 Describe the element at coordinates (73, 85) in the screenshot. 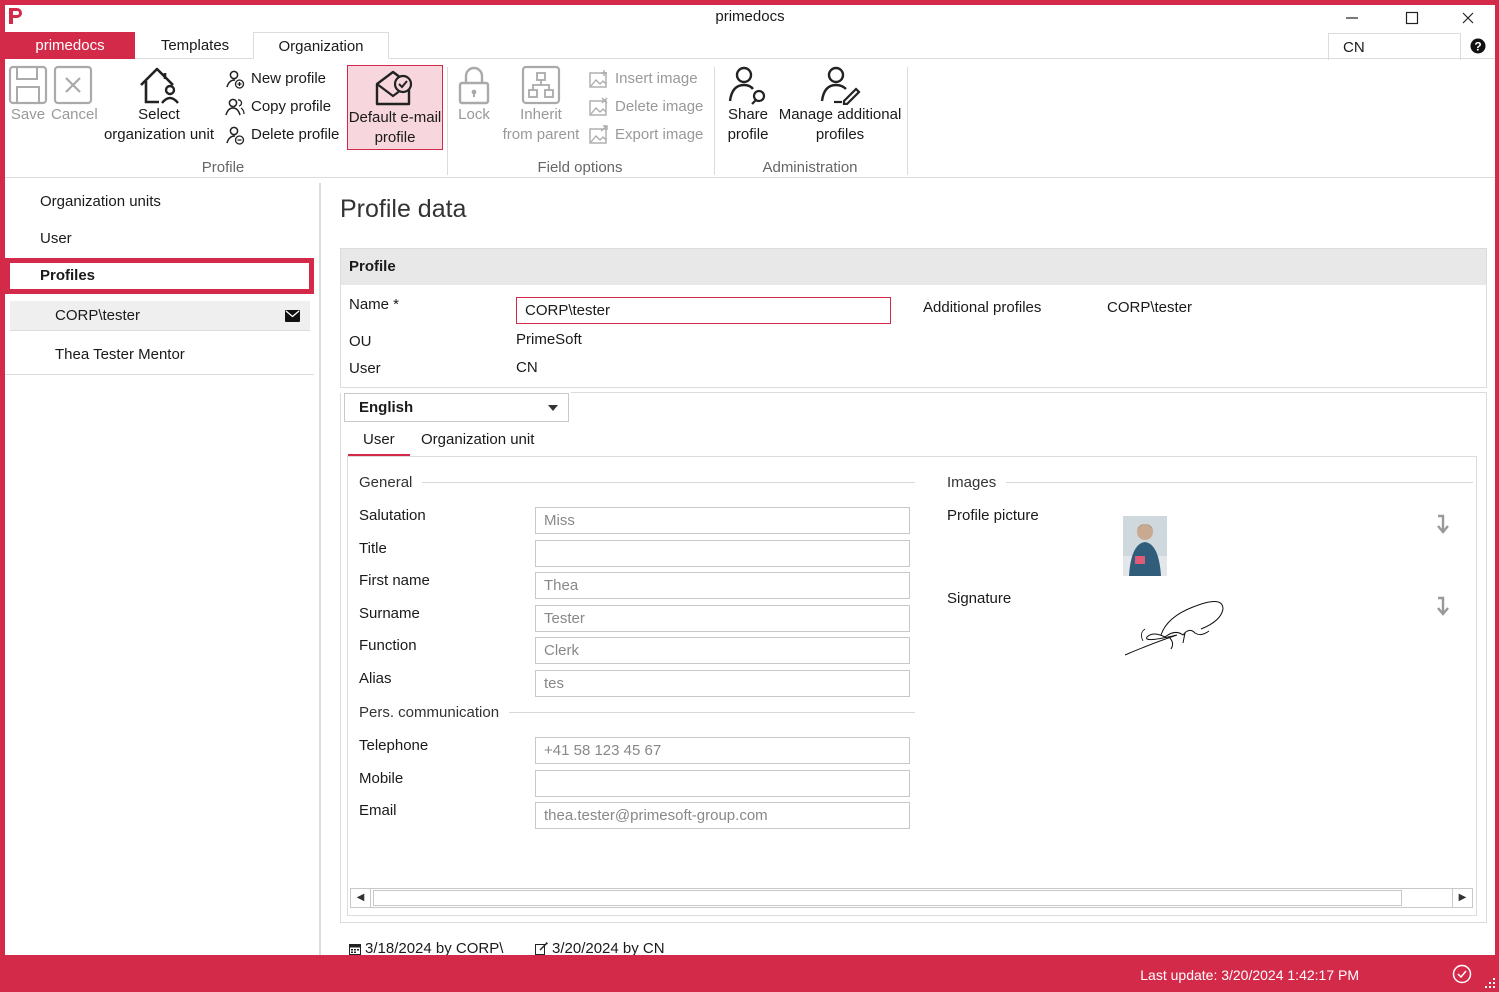

I see `cancel-icon` at that location.